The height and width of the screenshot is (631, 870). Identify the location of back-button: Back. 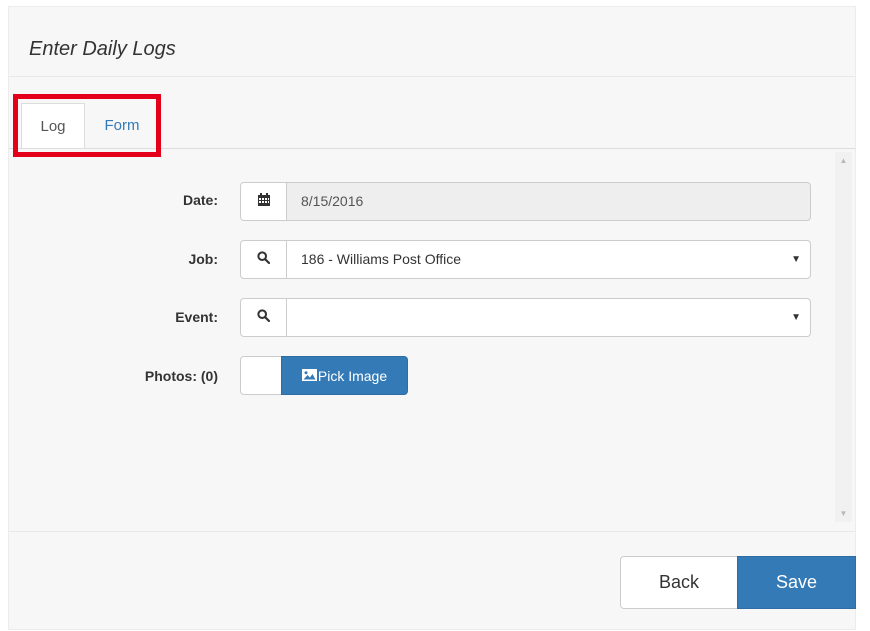
(679, 582).